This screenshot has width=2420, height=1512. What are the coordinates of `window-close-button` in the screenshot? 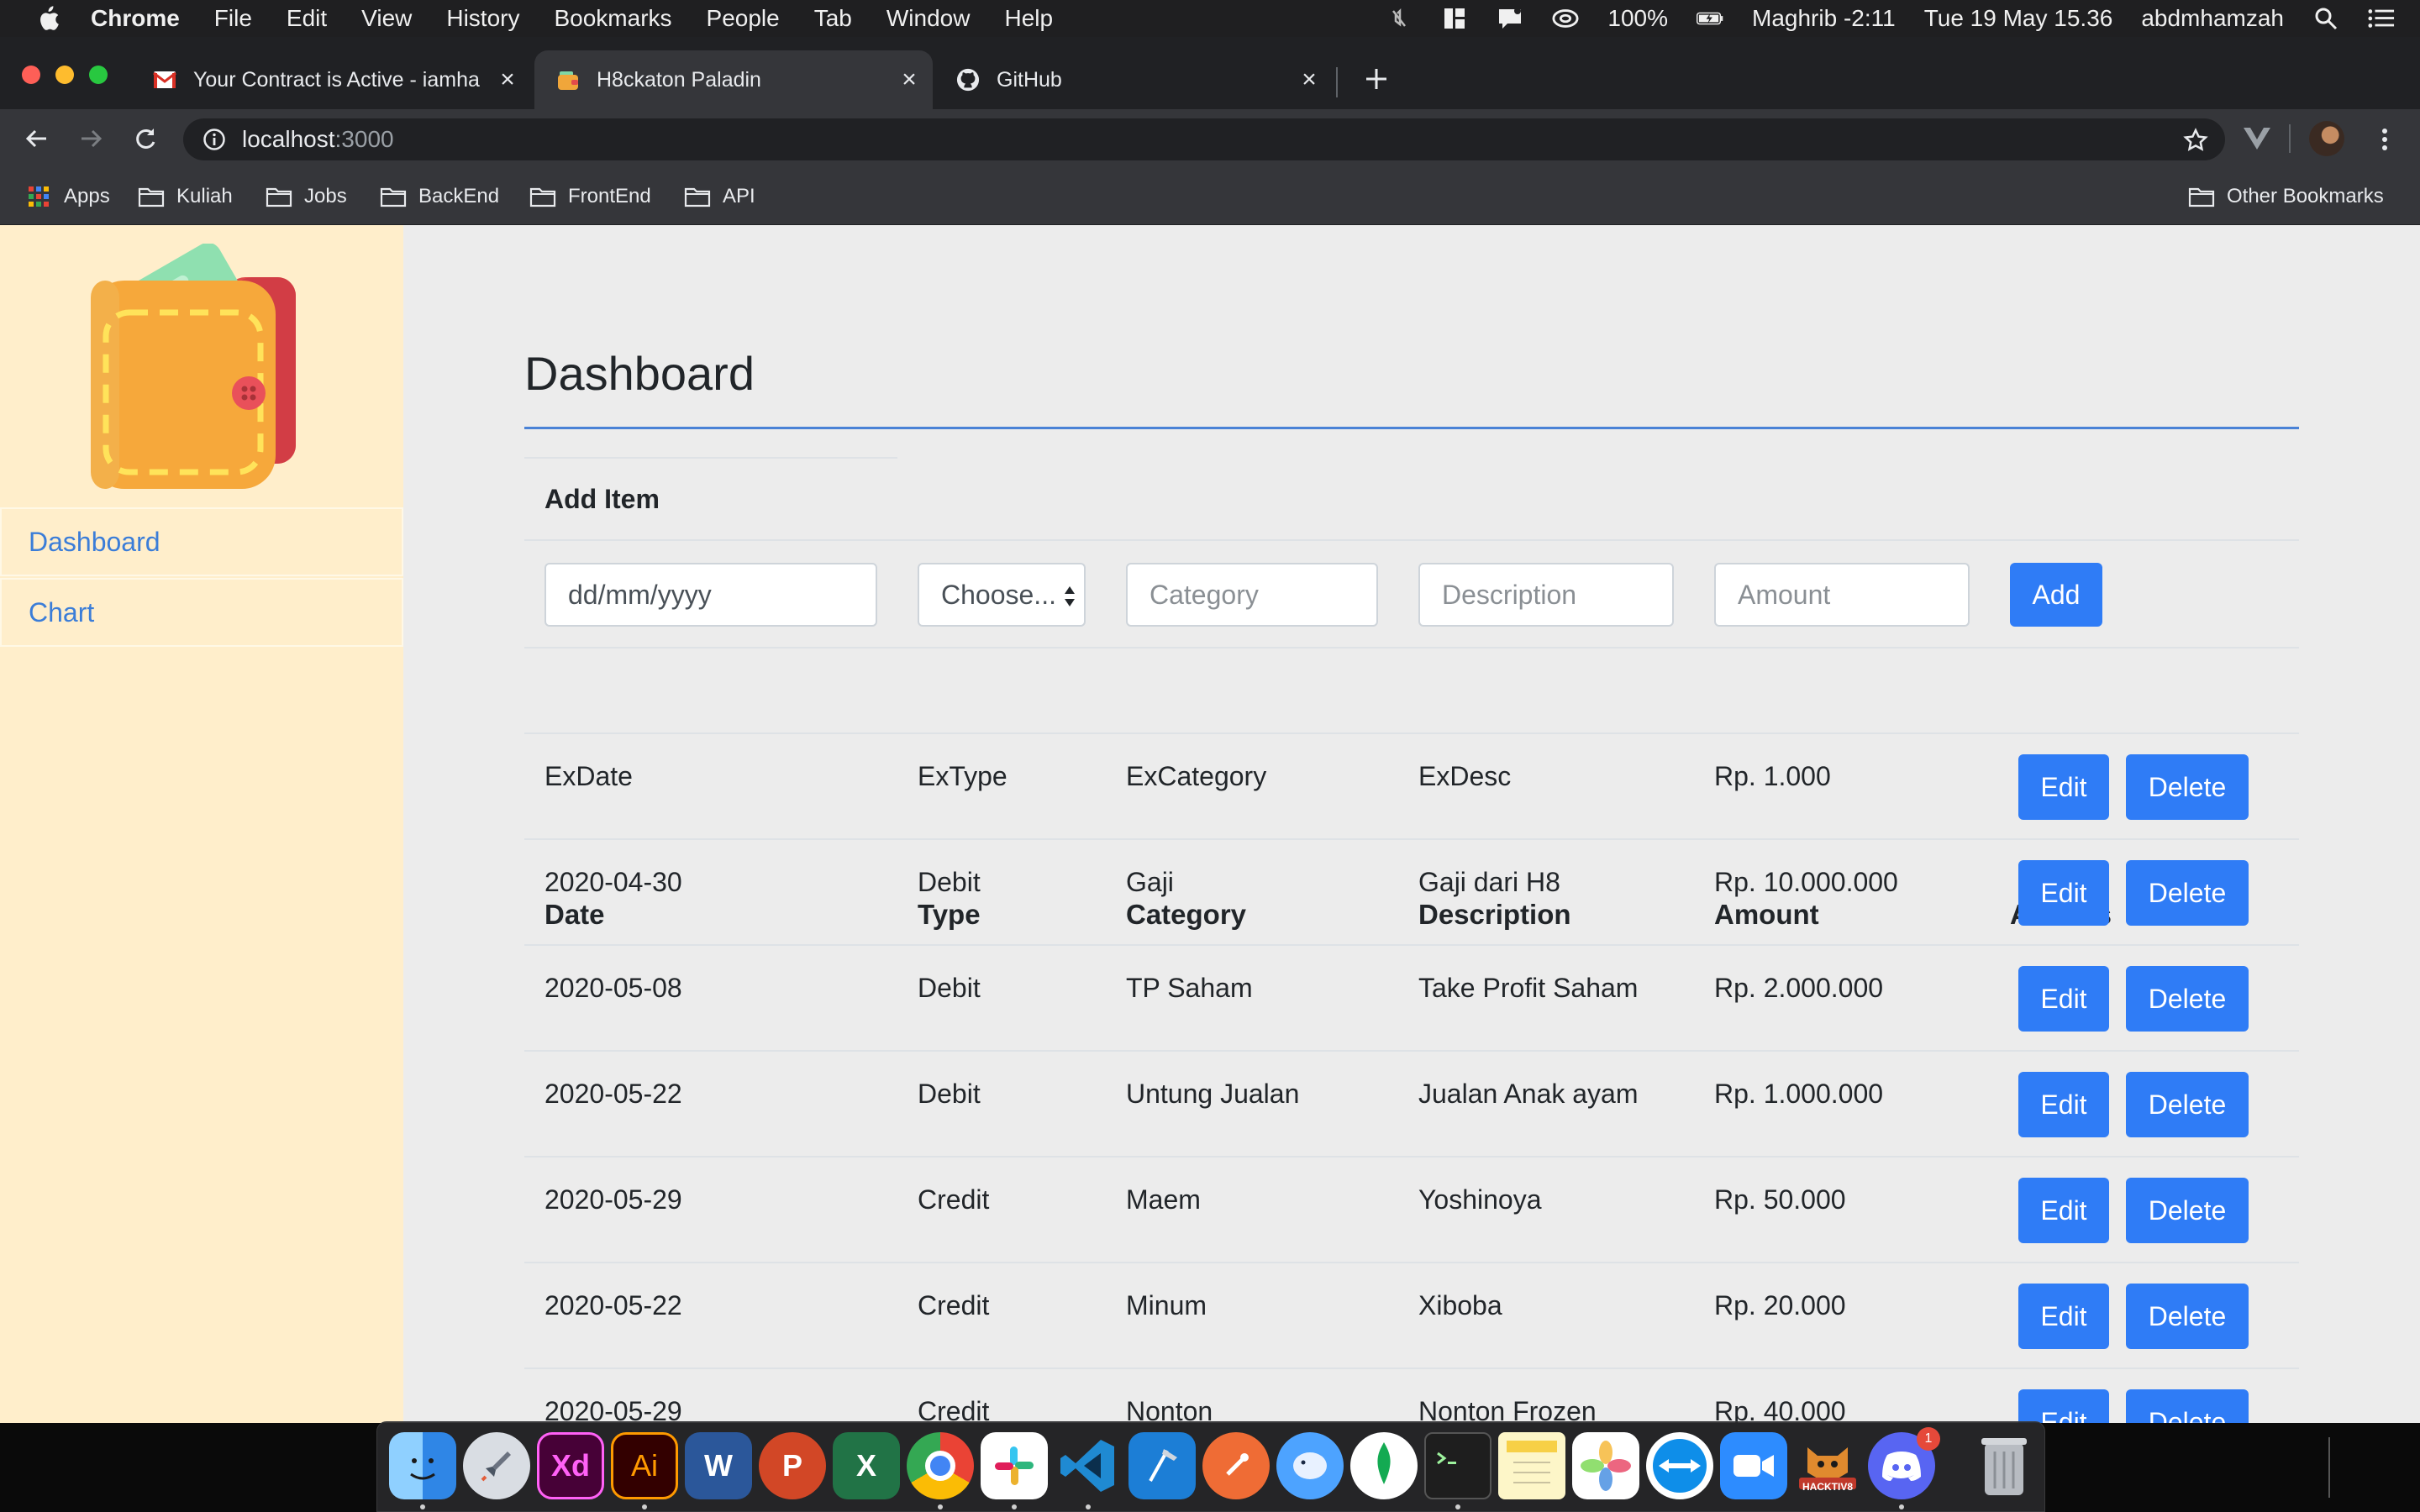 It's located at (31, 75).